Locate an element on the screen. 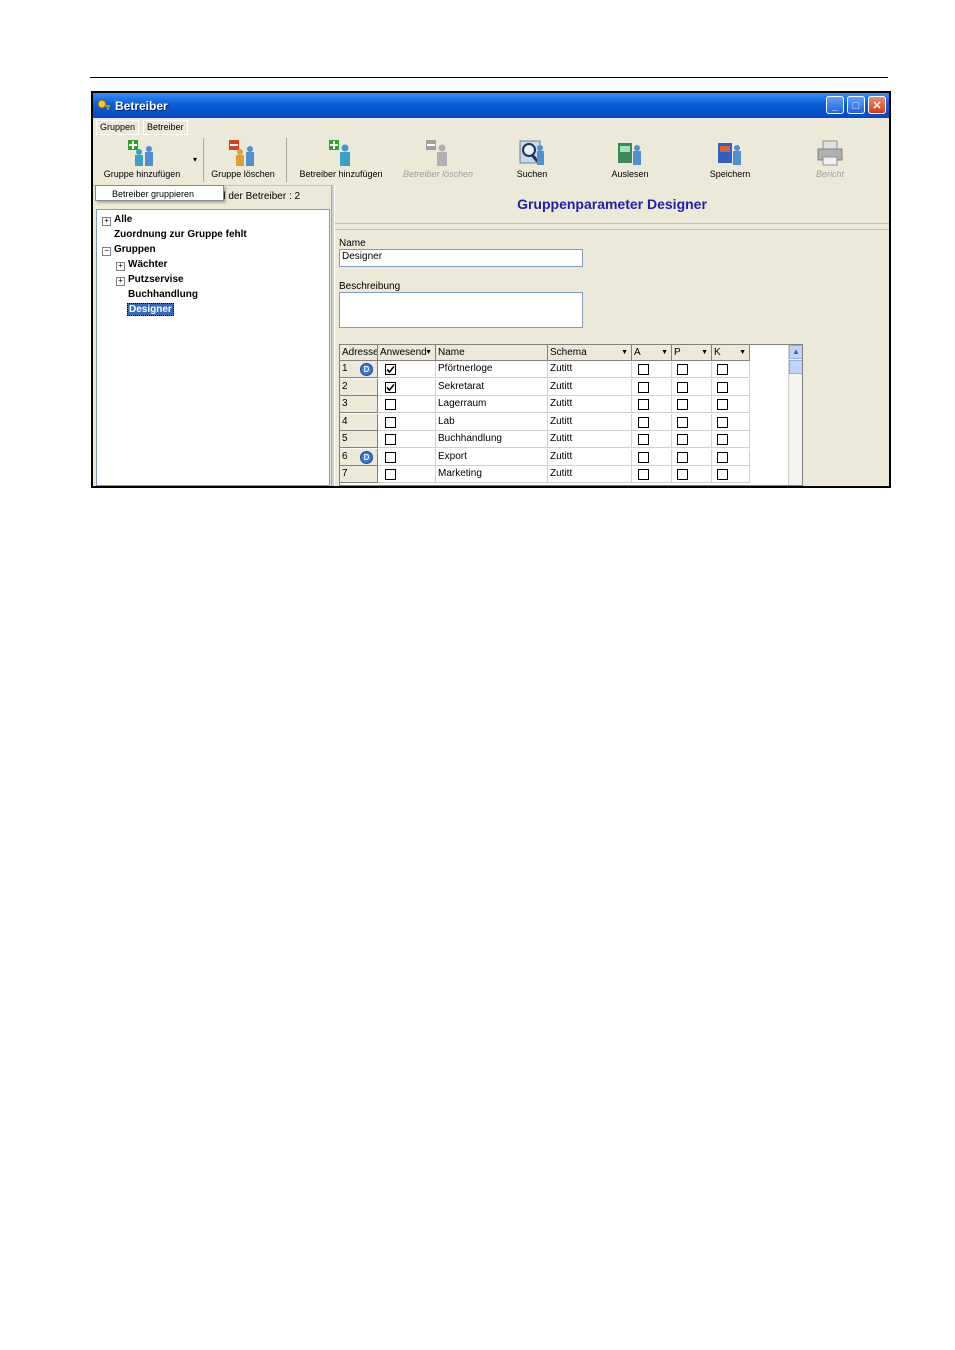 The image size is (955, 1350). table-row: 2 Sekretarat Zutitt is located at coordinates (545, 387).